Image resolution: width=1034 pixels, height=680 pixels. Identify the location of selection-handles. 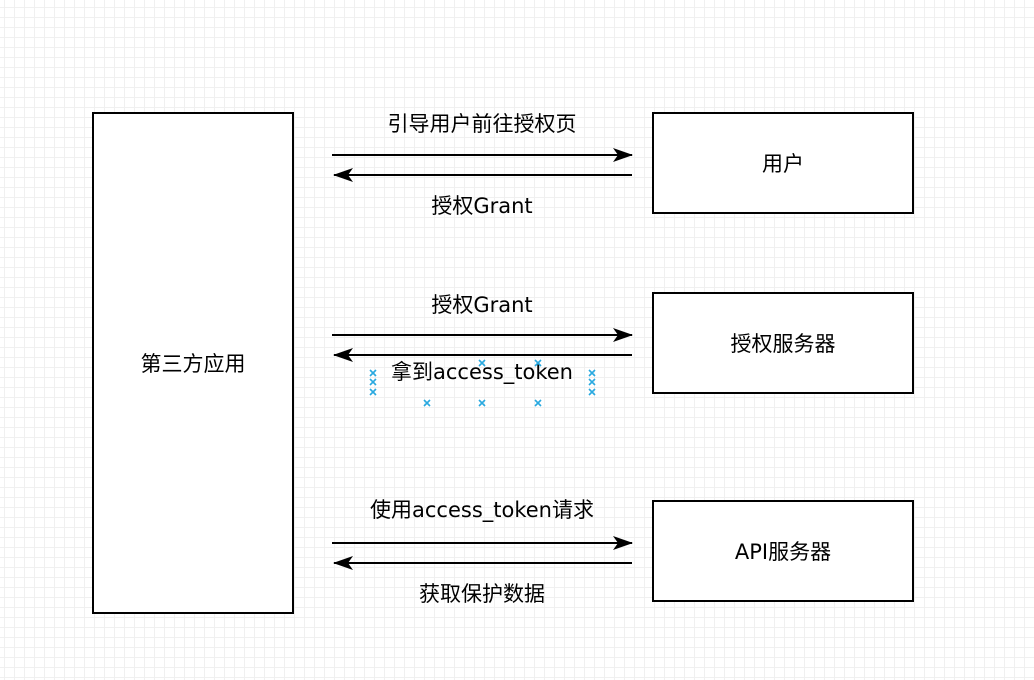
(482, 383).